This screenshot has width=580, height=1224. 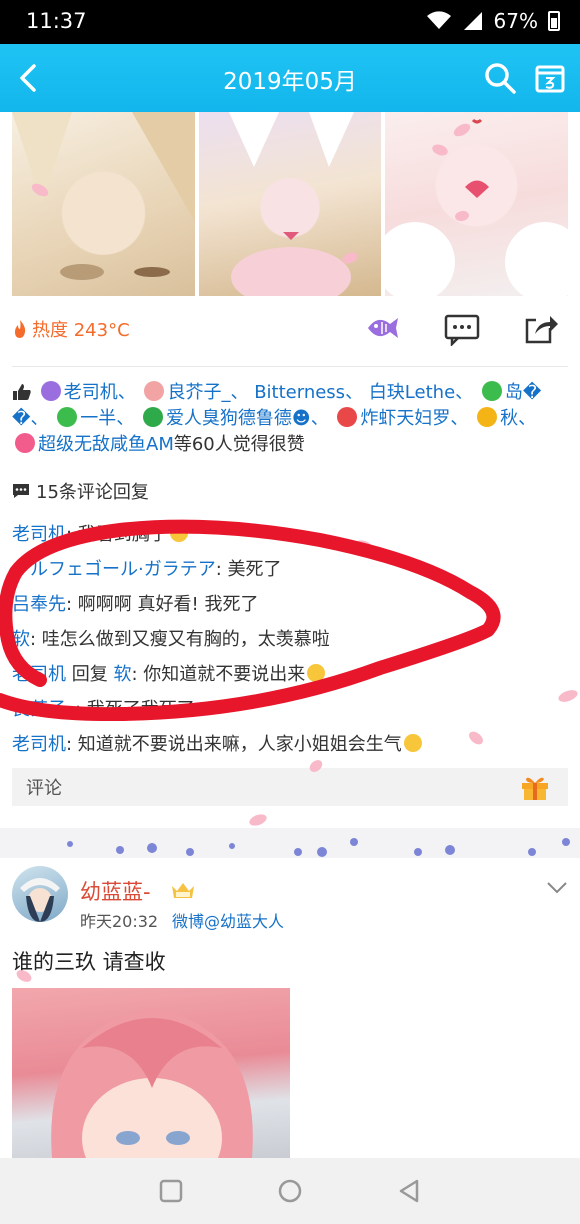 What do you see at coordinates (30, 418) in the screenshot?
I see `like-user: �、` at bounding box center [30, 418].